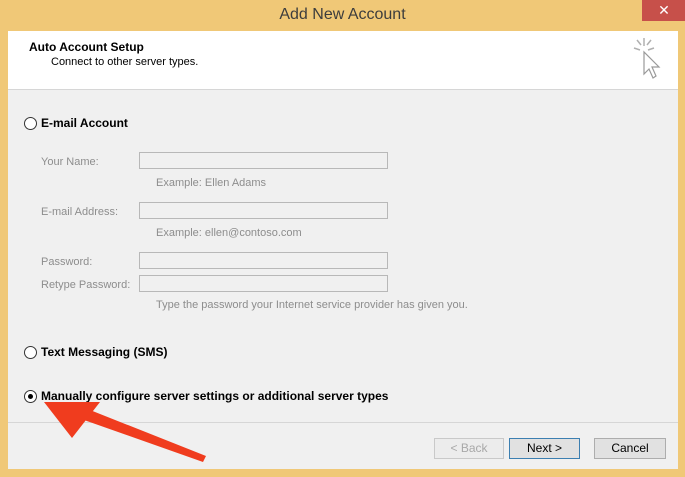 The height and width of the screenshot is (477, 685). What do you see at coordinates (86, 285) in the screenshot?
I see `retype-password-label: Retype Password:` at bounding box center [86, 285].